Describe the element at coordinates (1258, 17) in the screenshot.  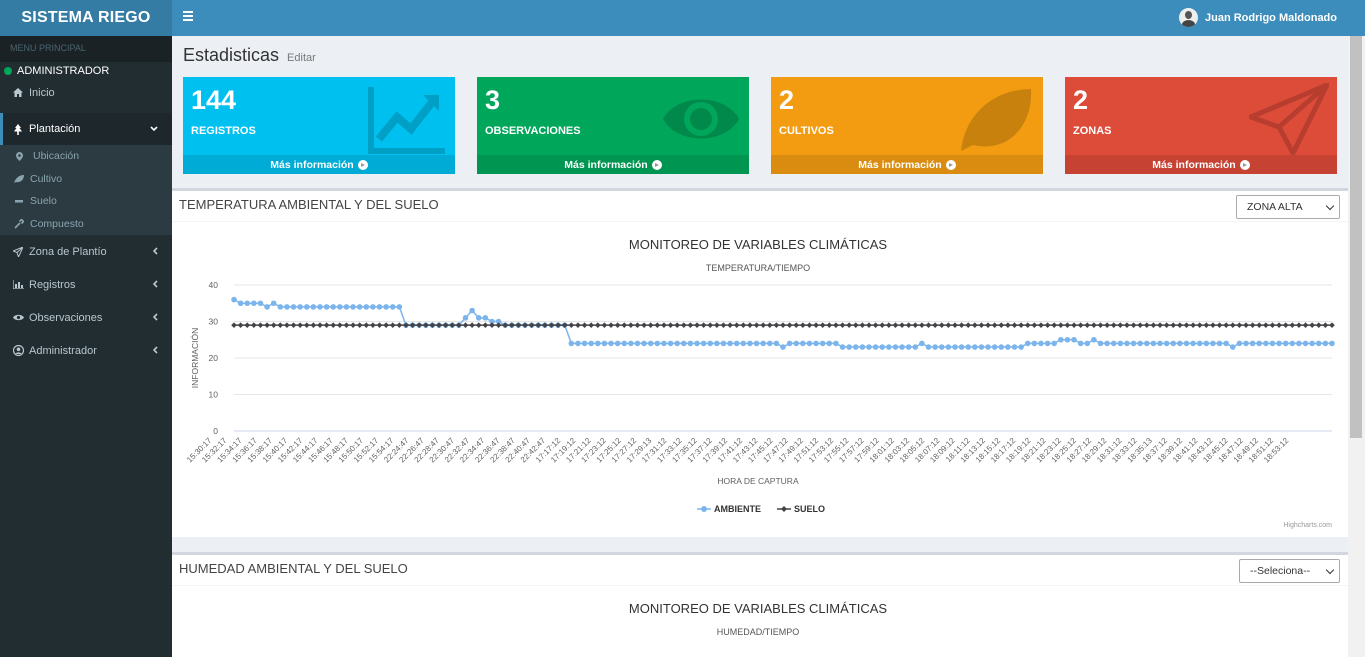
I see `user-menu: Juan Rodrigo Maldonado` at that location.